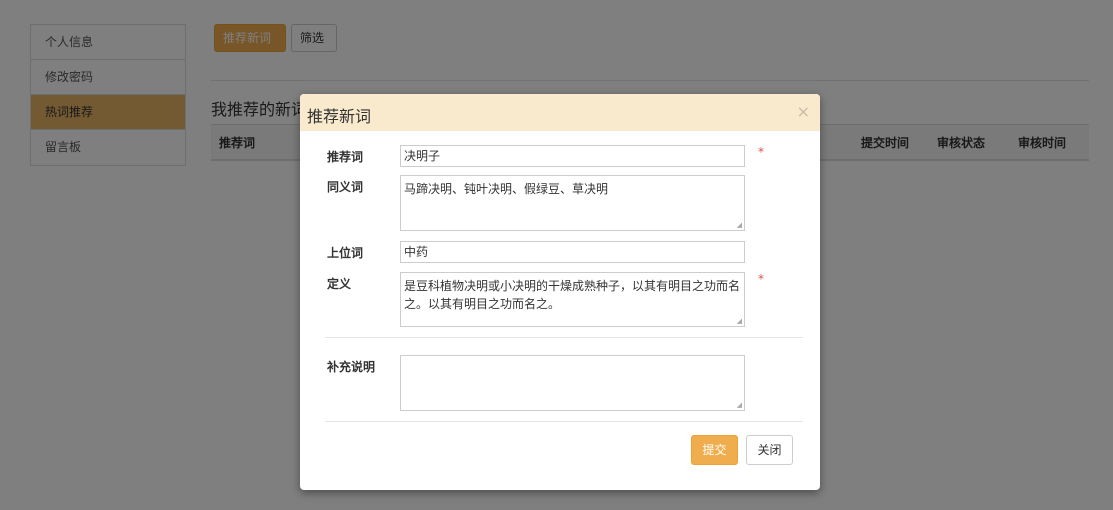  What do you see at coordinates (345, 253) in the screenshot?
I see `hypernym-label: 上位词` at bounding box center [345, 253].